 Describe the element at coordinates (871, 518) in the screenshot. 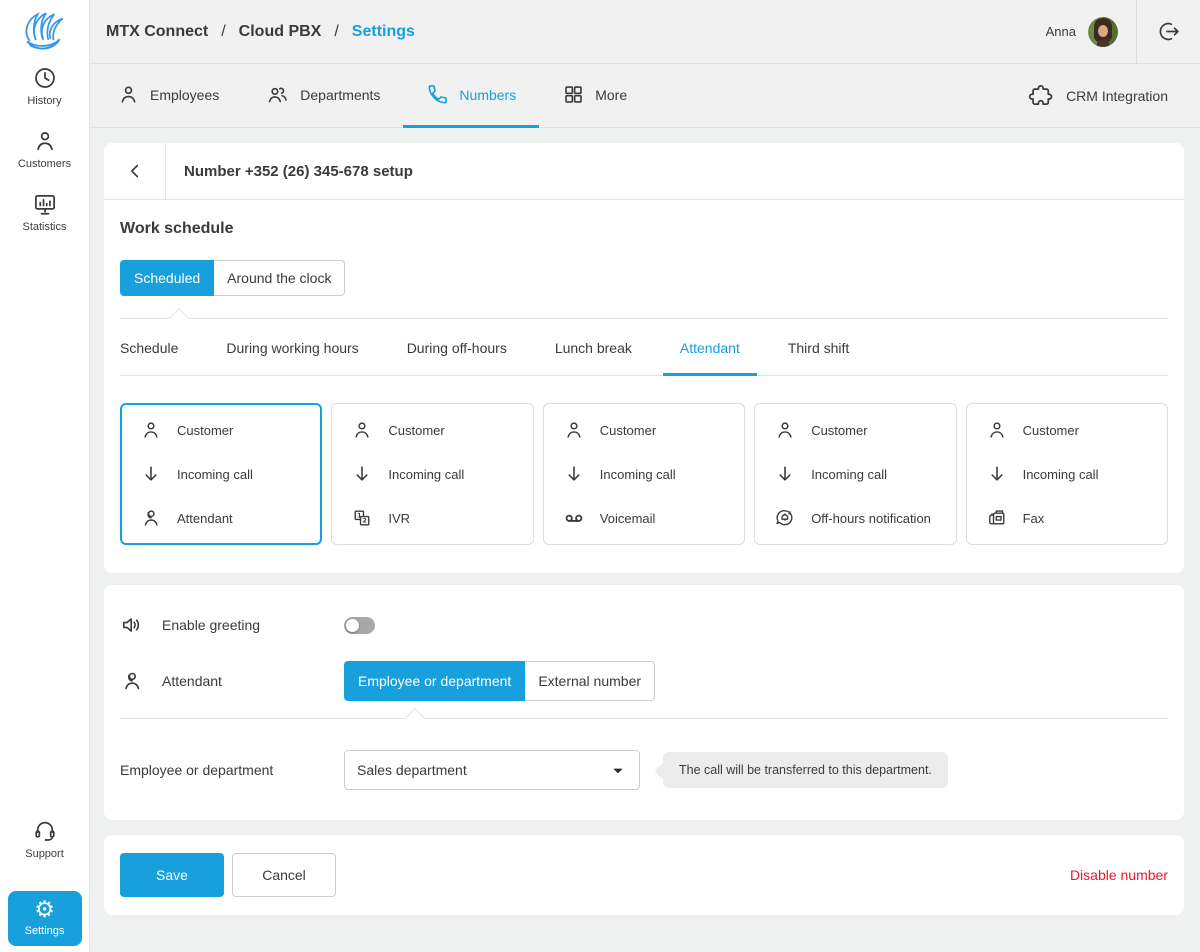

I see `flow-step-label: Off-hours notification` at that location.